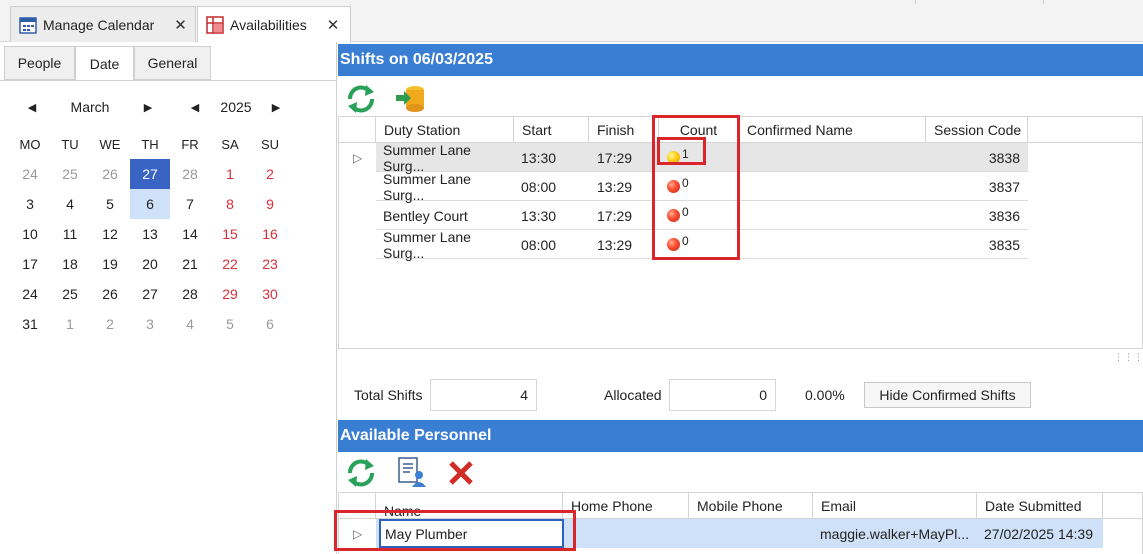  What do you see at coordinates (190, 204) in the screenshot?
I see `calendar-day: 7` at bounding box center [190, 204].